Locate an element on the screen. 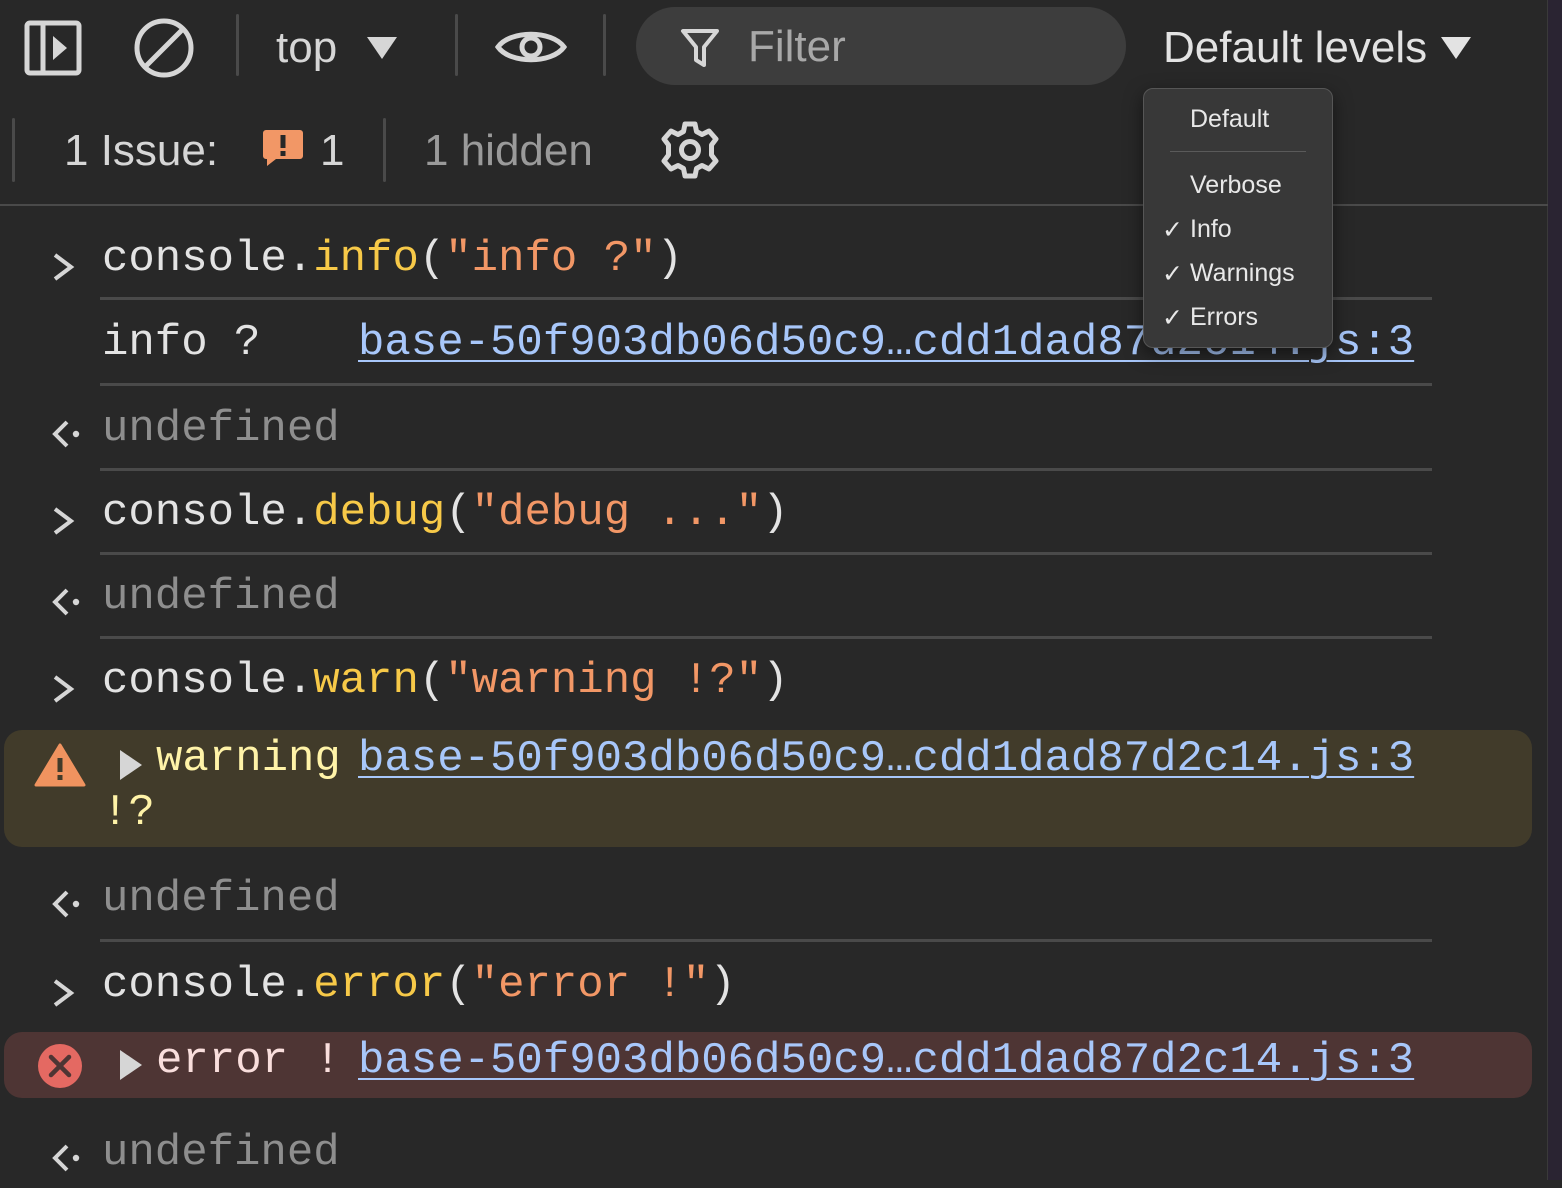 Image resolution: width=1562 pixels, height=1188 pixels. context-selector: top is located at coordinates (337, 48).